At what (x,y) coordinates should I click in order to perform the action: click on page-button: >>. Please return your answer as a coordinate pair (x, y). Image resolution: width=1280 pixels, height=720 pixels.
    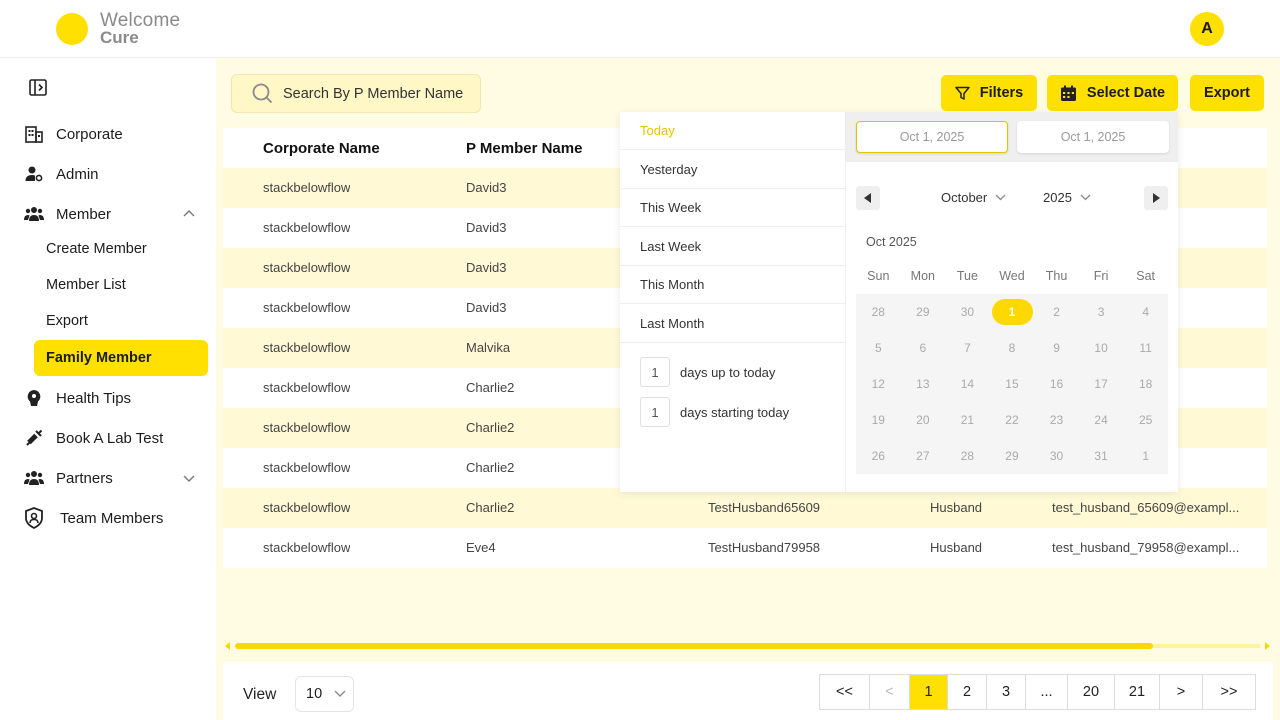
    Looking at the image, I should click on (1229, 692).